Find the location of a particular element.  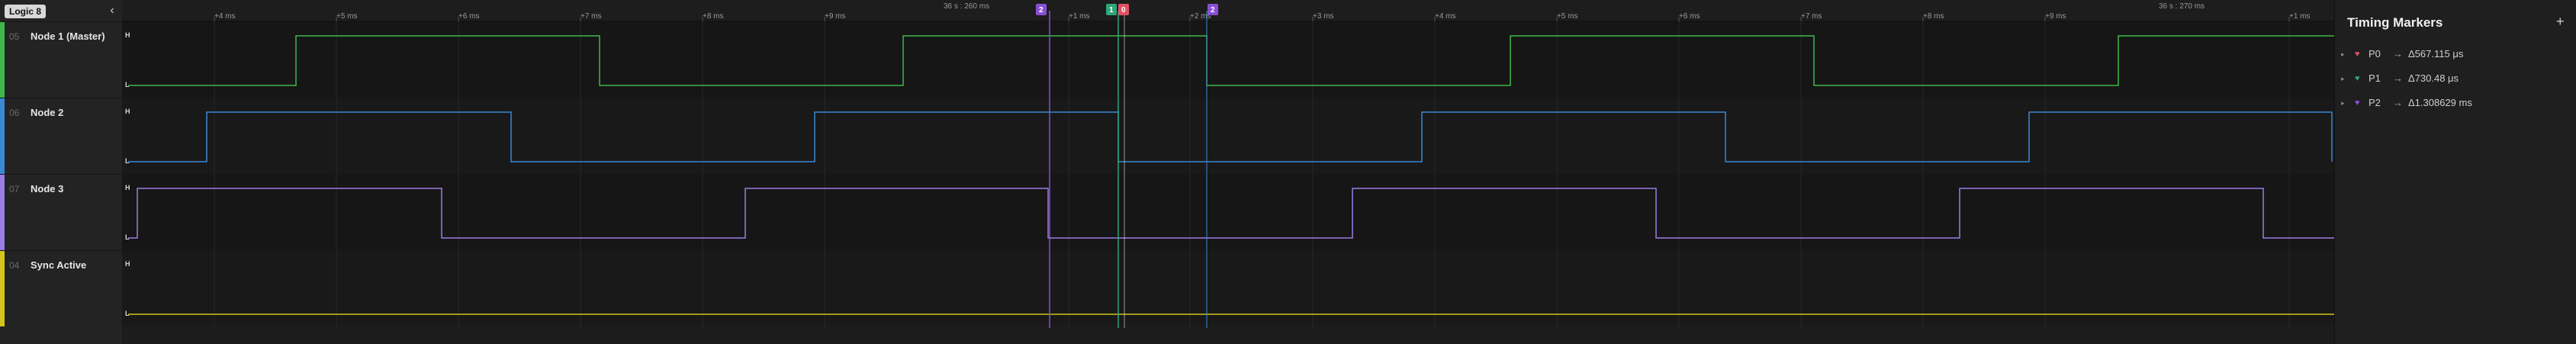

ruler-group-label: 36 s : 270 ms is located at coordinates (2182, 6).